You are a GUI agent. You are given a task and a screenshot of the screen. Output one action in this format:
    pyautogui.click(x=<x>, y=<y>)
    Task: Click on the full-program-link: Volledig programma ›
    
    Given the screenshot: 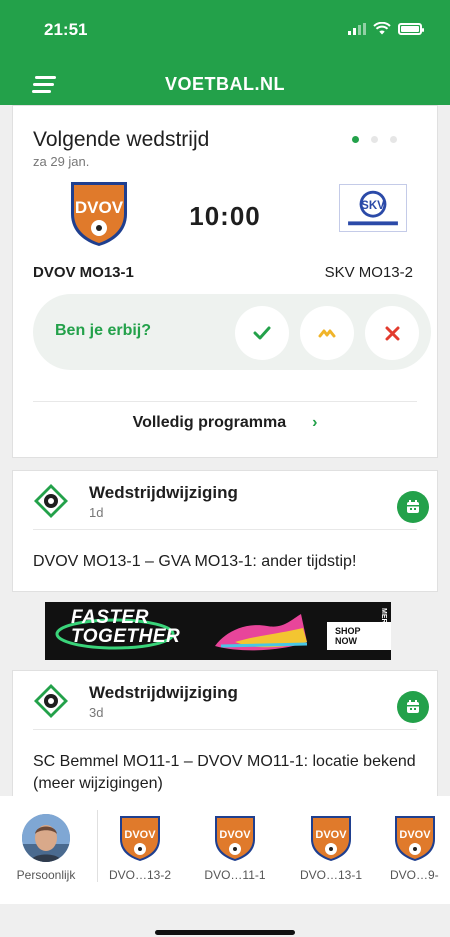 What is the action you would take?
    pyautogui.click(x=225, y=423)
    